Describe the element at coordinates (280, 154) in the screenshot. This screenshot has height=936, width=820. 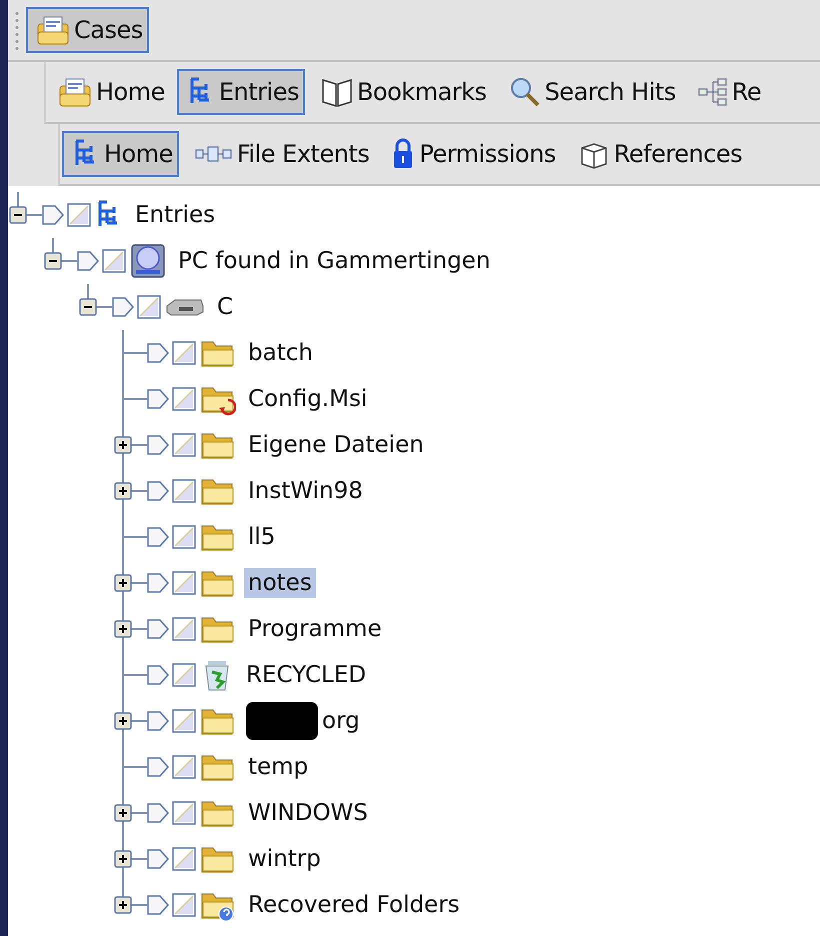
I see `toolbar-button: File Extents` at that location.